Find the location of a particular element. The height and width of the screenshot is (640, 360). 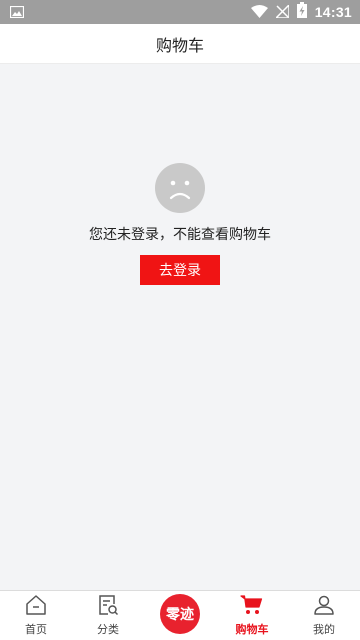

title-bar: 购物车 is located at coordinates (180, 44).